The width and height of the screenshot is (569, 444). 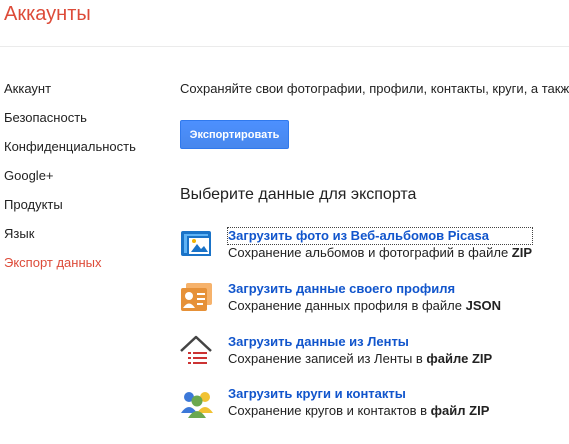 What do you see at coordinates (196, 349) in the screenshot?
I see `stream-house-icon` at bounding box center [196, 349].